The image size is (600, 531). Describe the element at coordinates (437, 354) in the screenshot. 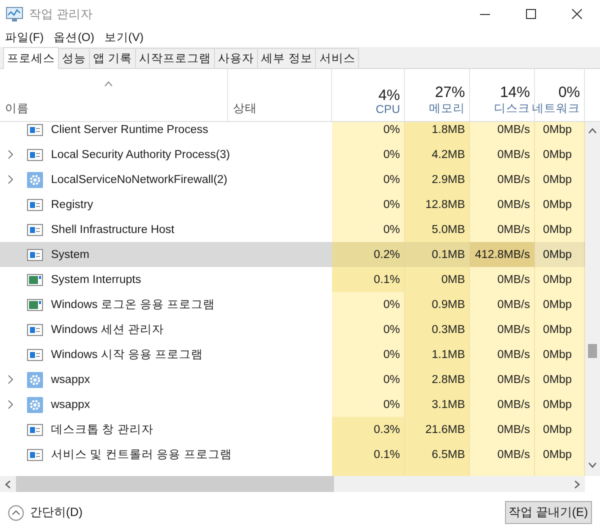

I see `table-cell: 1.1MB` at that location.